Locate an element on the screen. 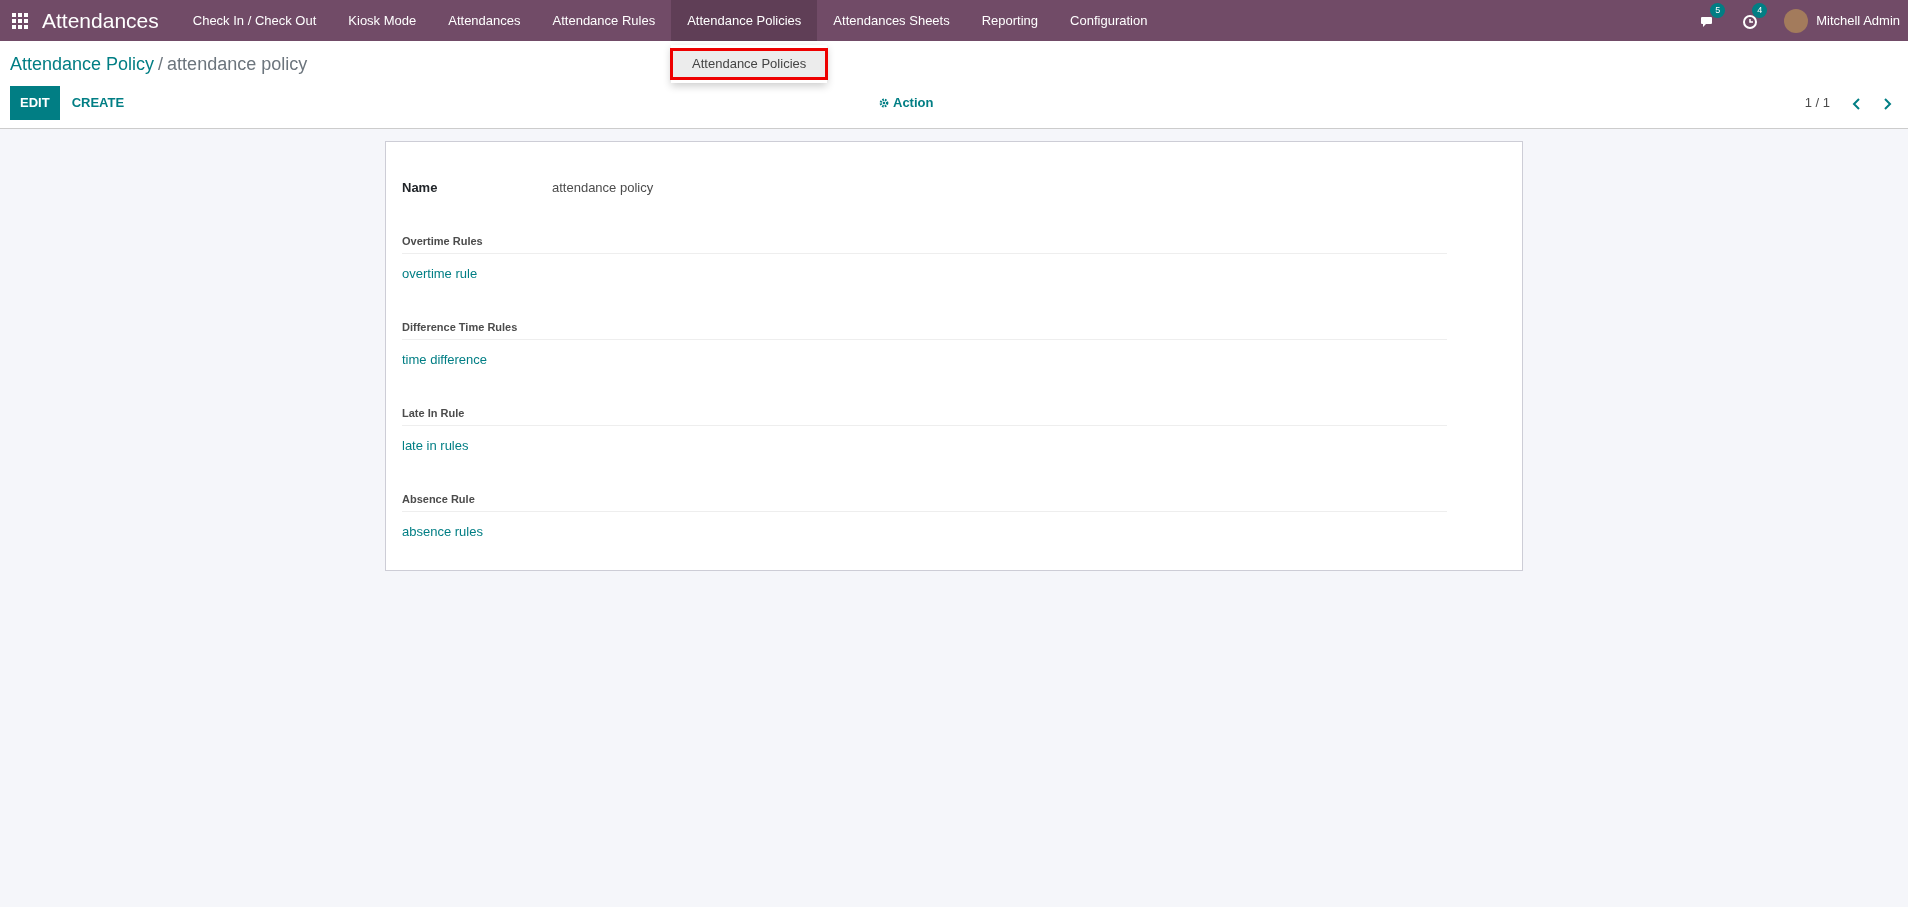 The image size is (1908, 907). section-label: Difference Time Rules is located at coordinates (924, 329).